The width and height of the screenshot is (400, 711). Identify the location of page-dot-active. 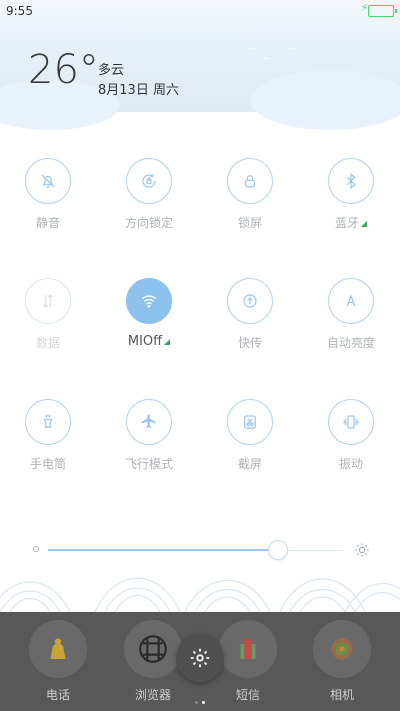
(203, 702).